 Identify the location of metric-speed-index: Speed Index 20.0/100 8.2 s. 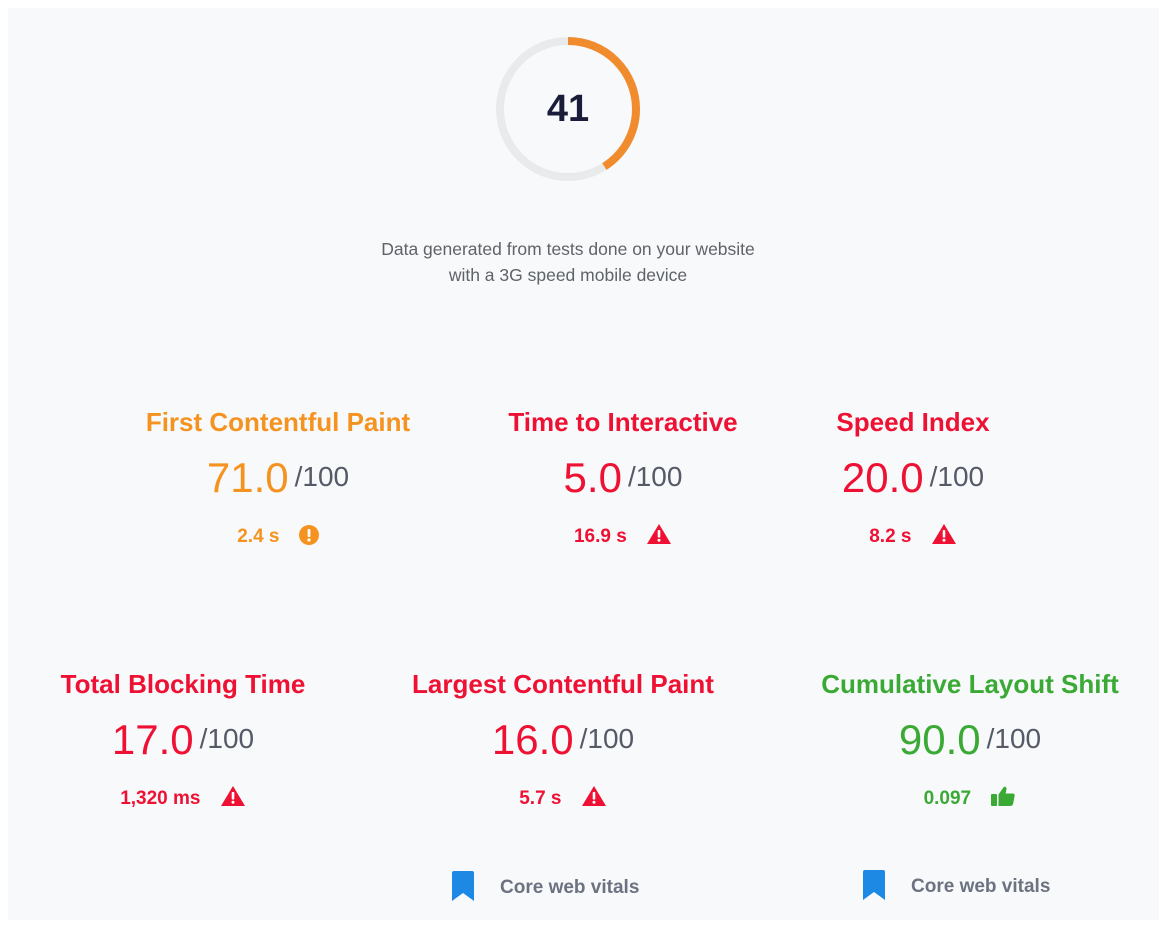
(913, 480).